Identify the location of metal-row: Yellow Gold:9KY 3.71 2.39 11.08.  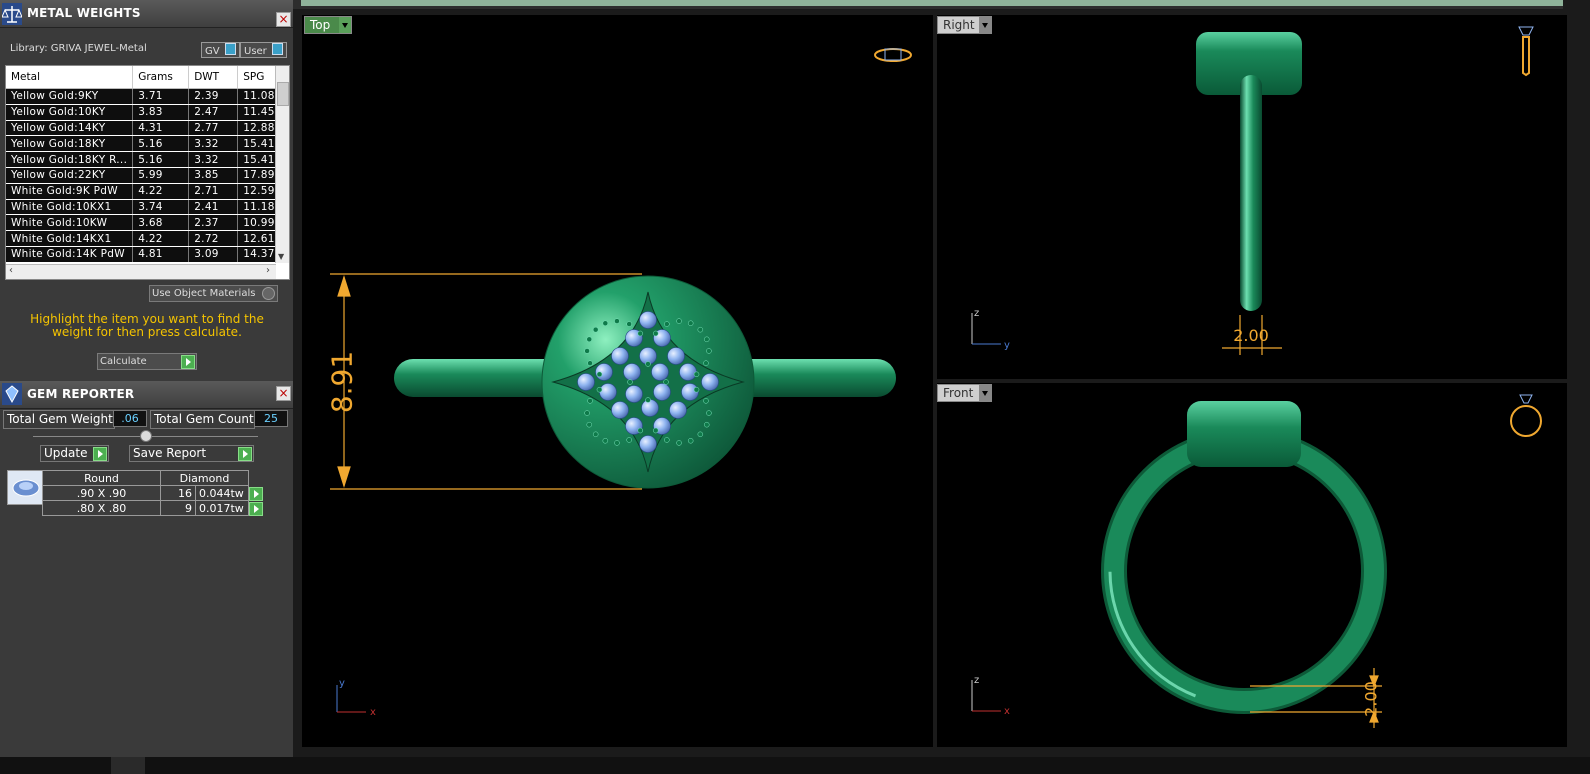
(143, 96).